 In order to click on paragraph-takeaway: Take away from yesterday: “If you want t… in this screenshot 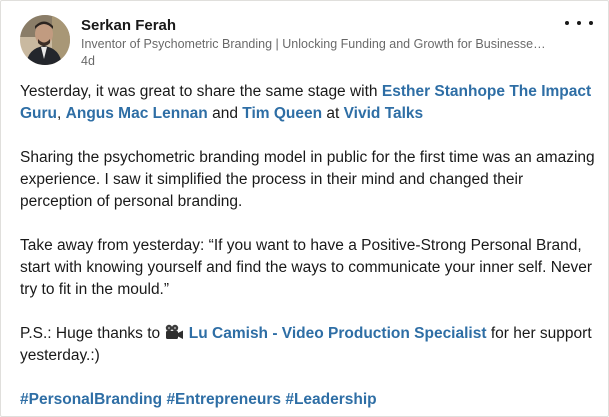, I will do `click(306, 267)`.